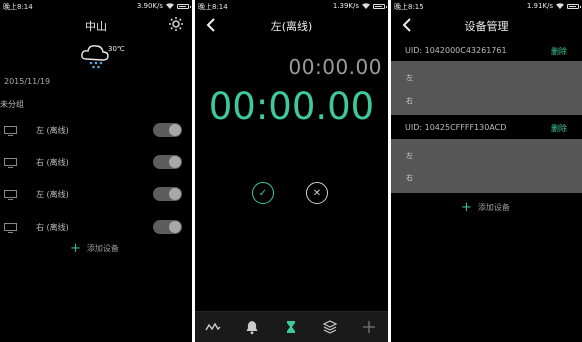 Image resolution: width=582 pixels, height=342 pixels. Describe the element at coordinates (27, 81) in the screenshot. I see `date-label: 2015/11/19` at that location.